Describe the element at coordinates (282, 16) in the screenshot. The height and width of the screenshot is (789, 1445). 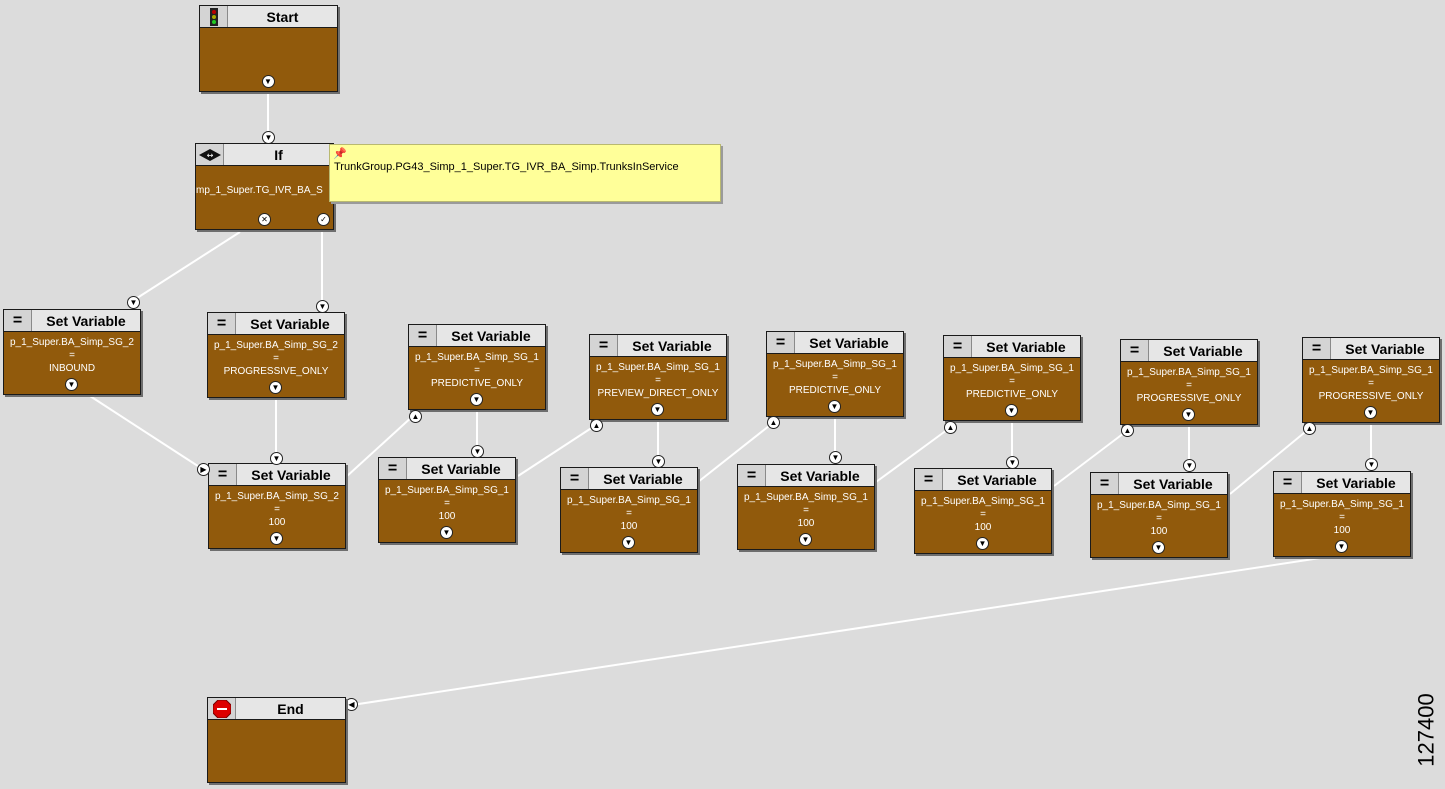
I see `node-title: Start` at that location.